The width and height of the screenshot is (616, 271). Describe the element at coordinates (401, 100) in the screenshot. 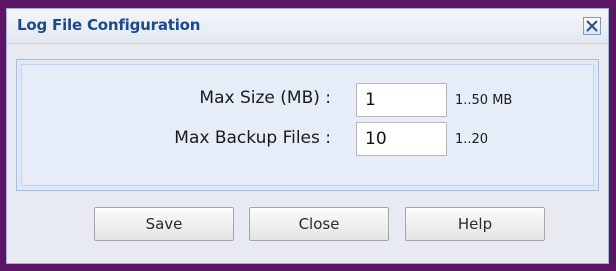

I see `max-size-input` at that location.